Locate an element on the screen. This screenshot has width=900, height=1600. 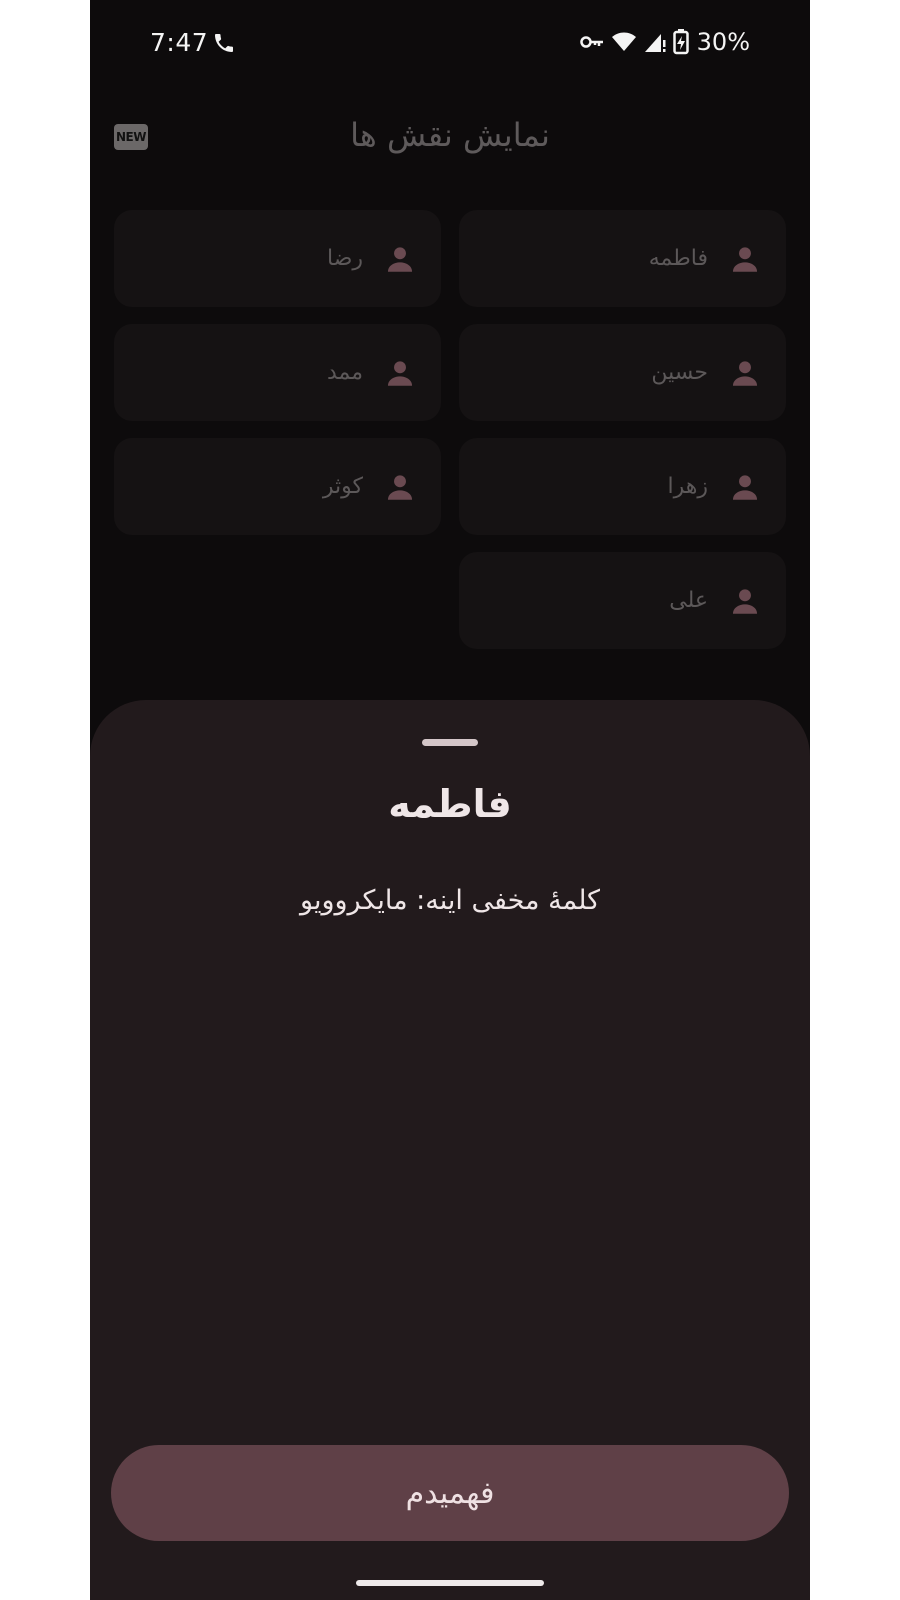
player-card: حسین is located at coordinates (622, 372).